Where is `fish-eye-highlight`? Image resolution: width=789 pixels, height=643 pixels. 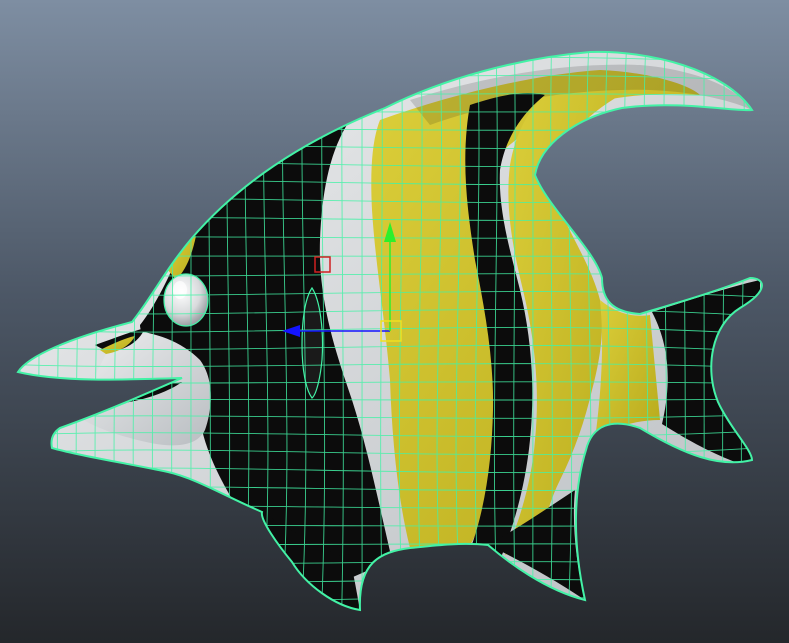 fish-eye-highlight is located at coordinates (180, 290).